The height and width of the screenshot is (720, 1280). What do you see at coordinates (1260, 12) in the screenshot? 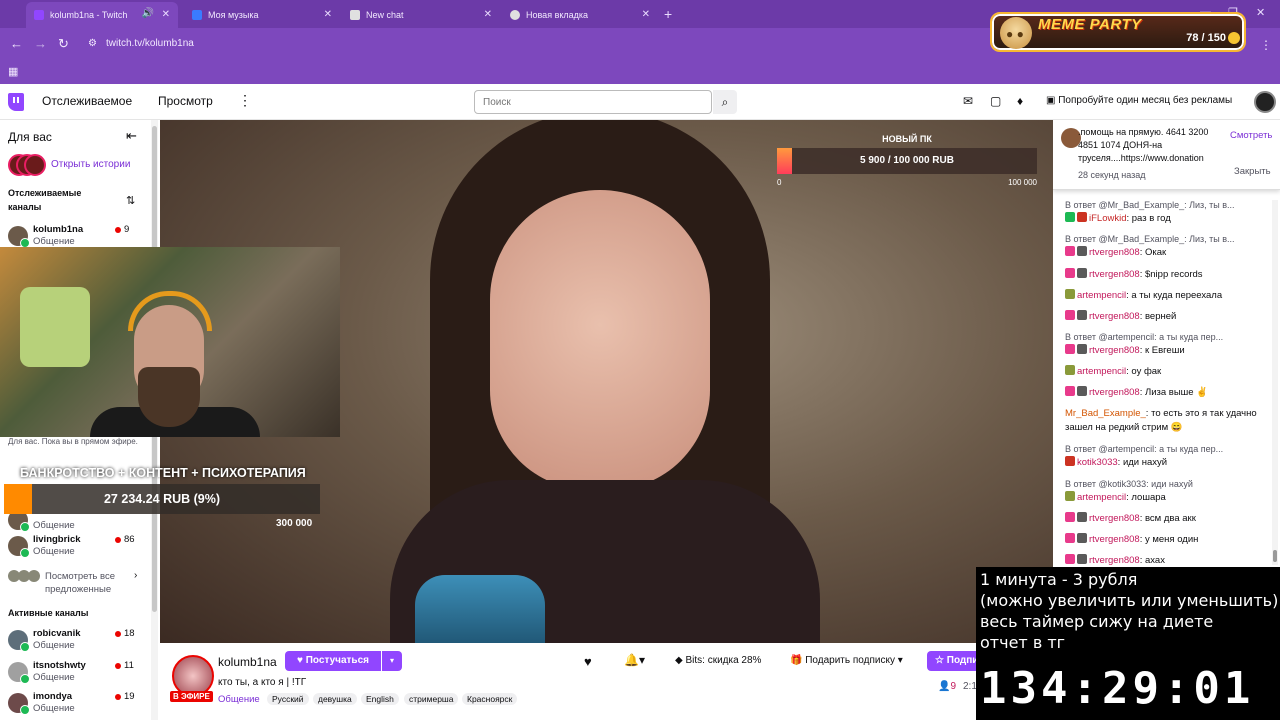
I see `close-window-icon: ✕` at bounding box center [1260, 12].